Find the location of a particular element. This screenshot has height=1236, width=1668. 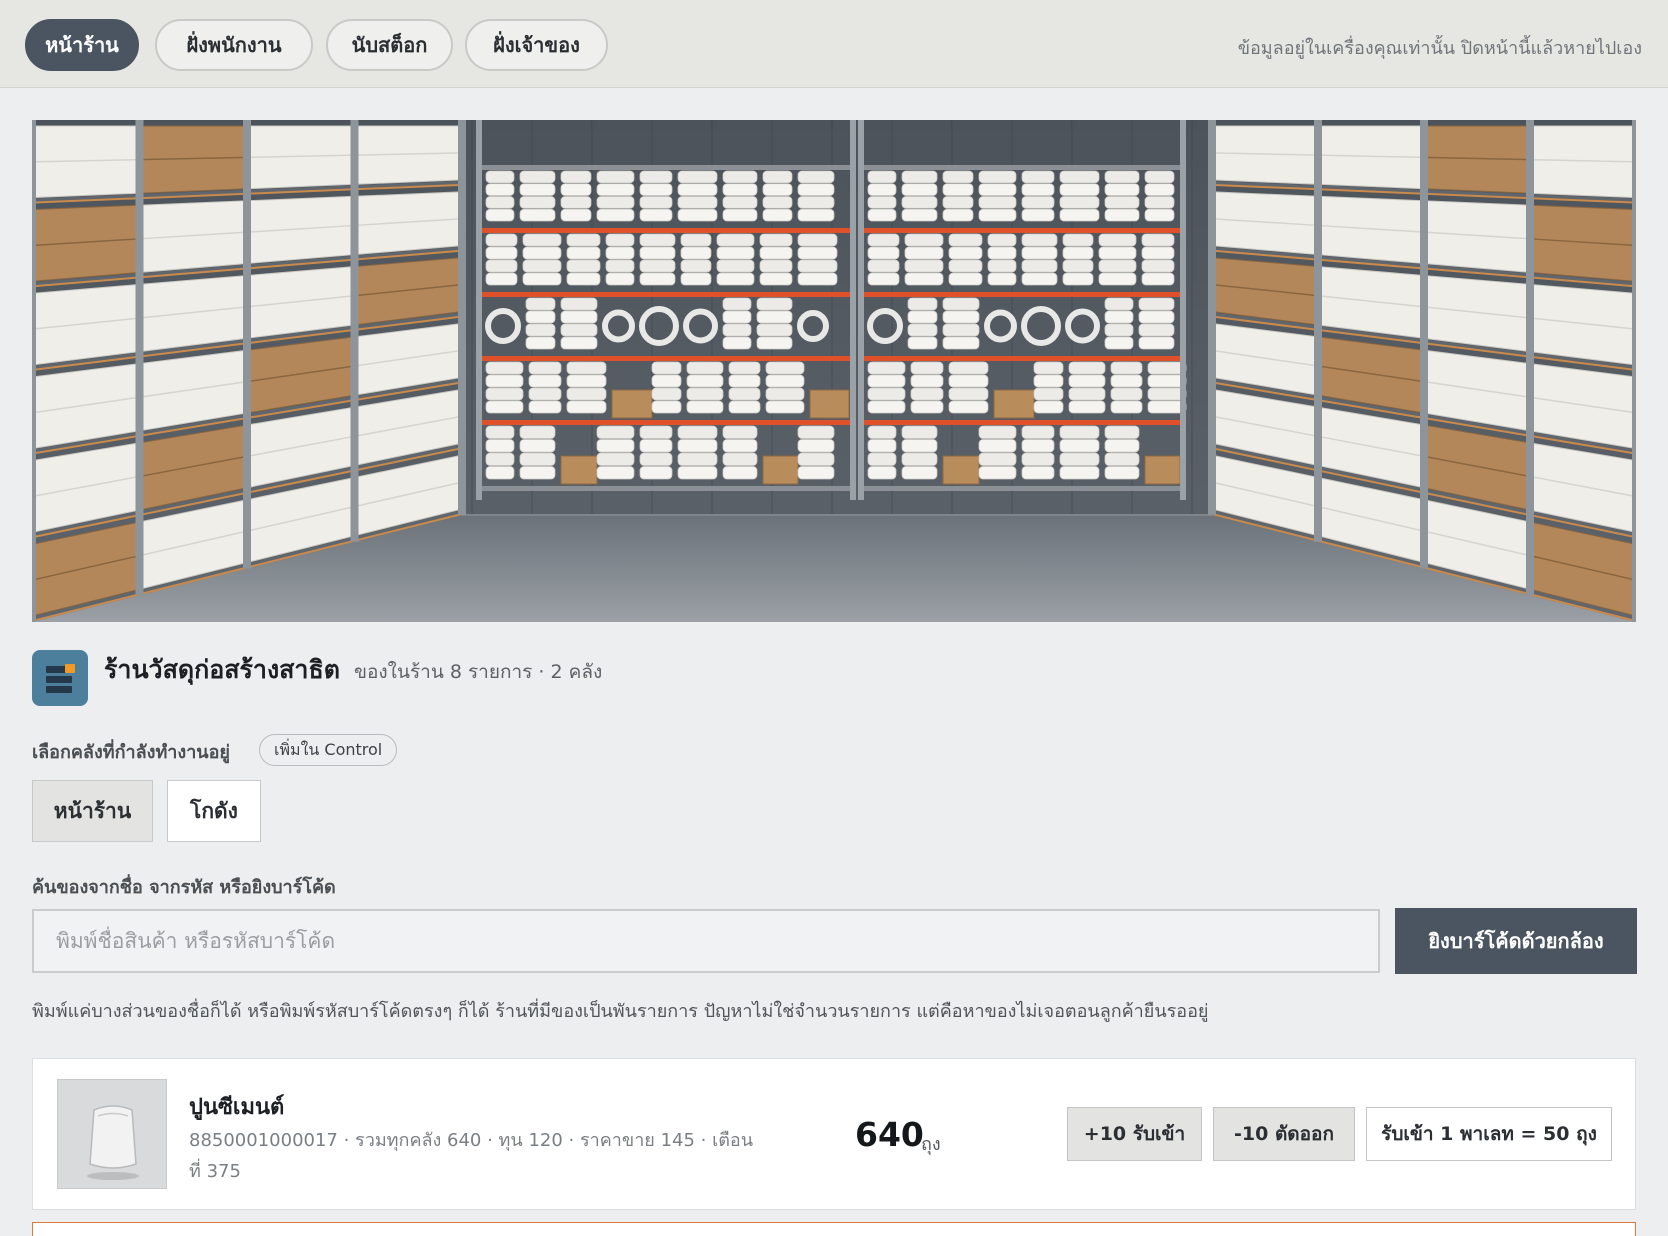

search-input is located at coordinates (706, 941).